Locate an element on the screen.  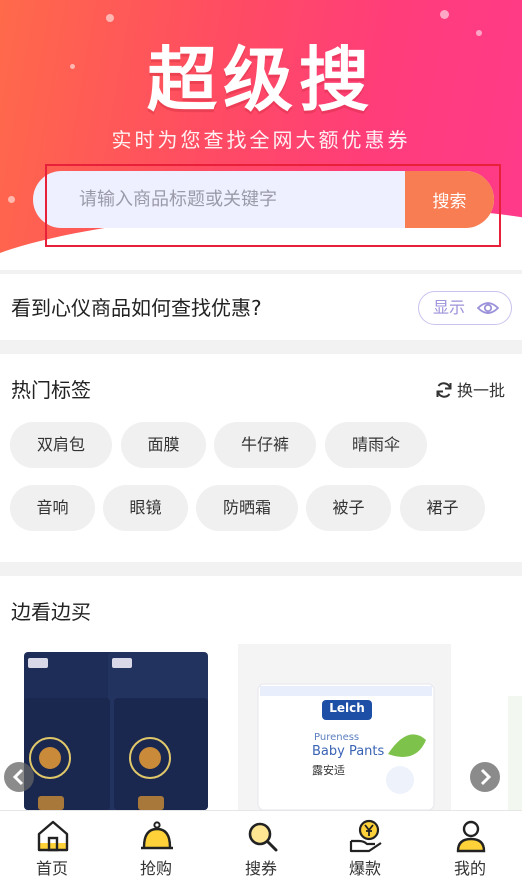
hot-tag: 裙子 is located at coordinates (442, 508).